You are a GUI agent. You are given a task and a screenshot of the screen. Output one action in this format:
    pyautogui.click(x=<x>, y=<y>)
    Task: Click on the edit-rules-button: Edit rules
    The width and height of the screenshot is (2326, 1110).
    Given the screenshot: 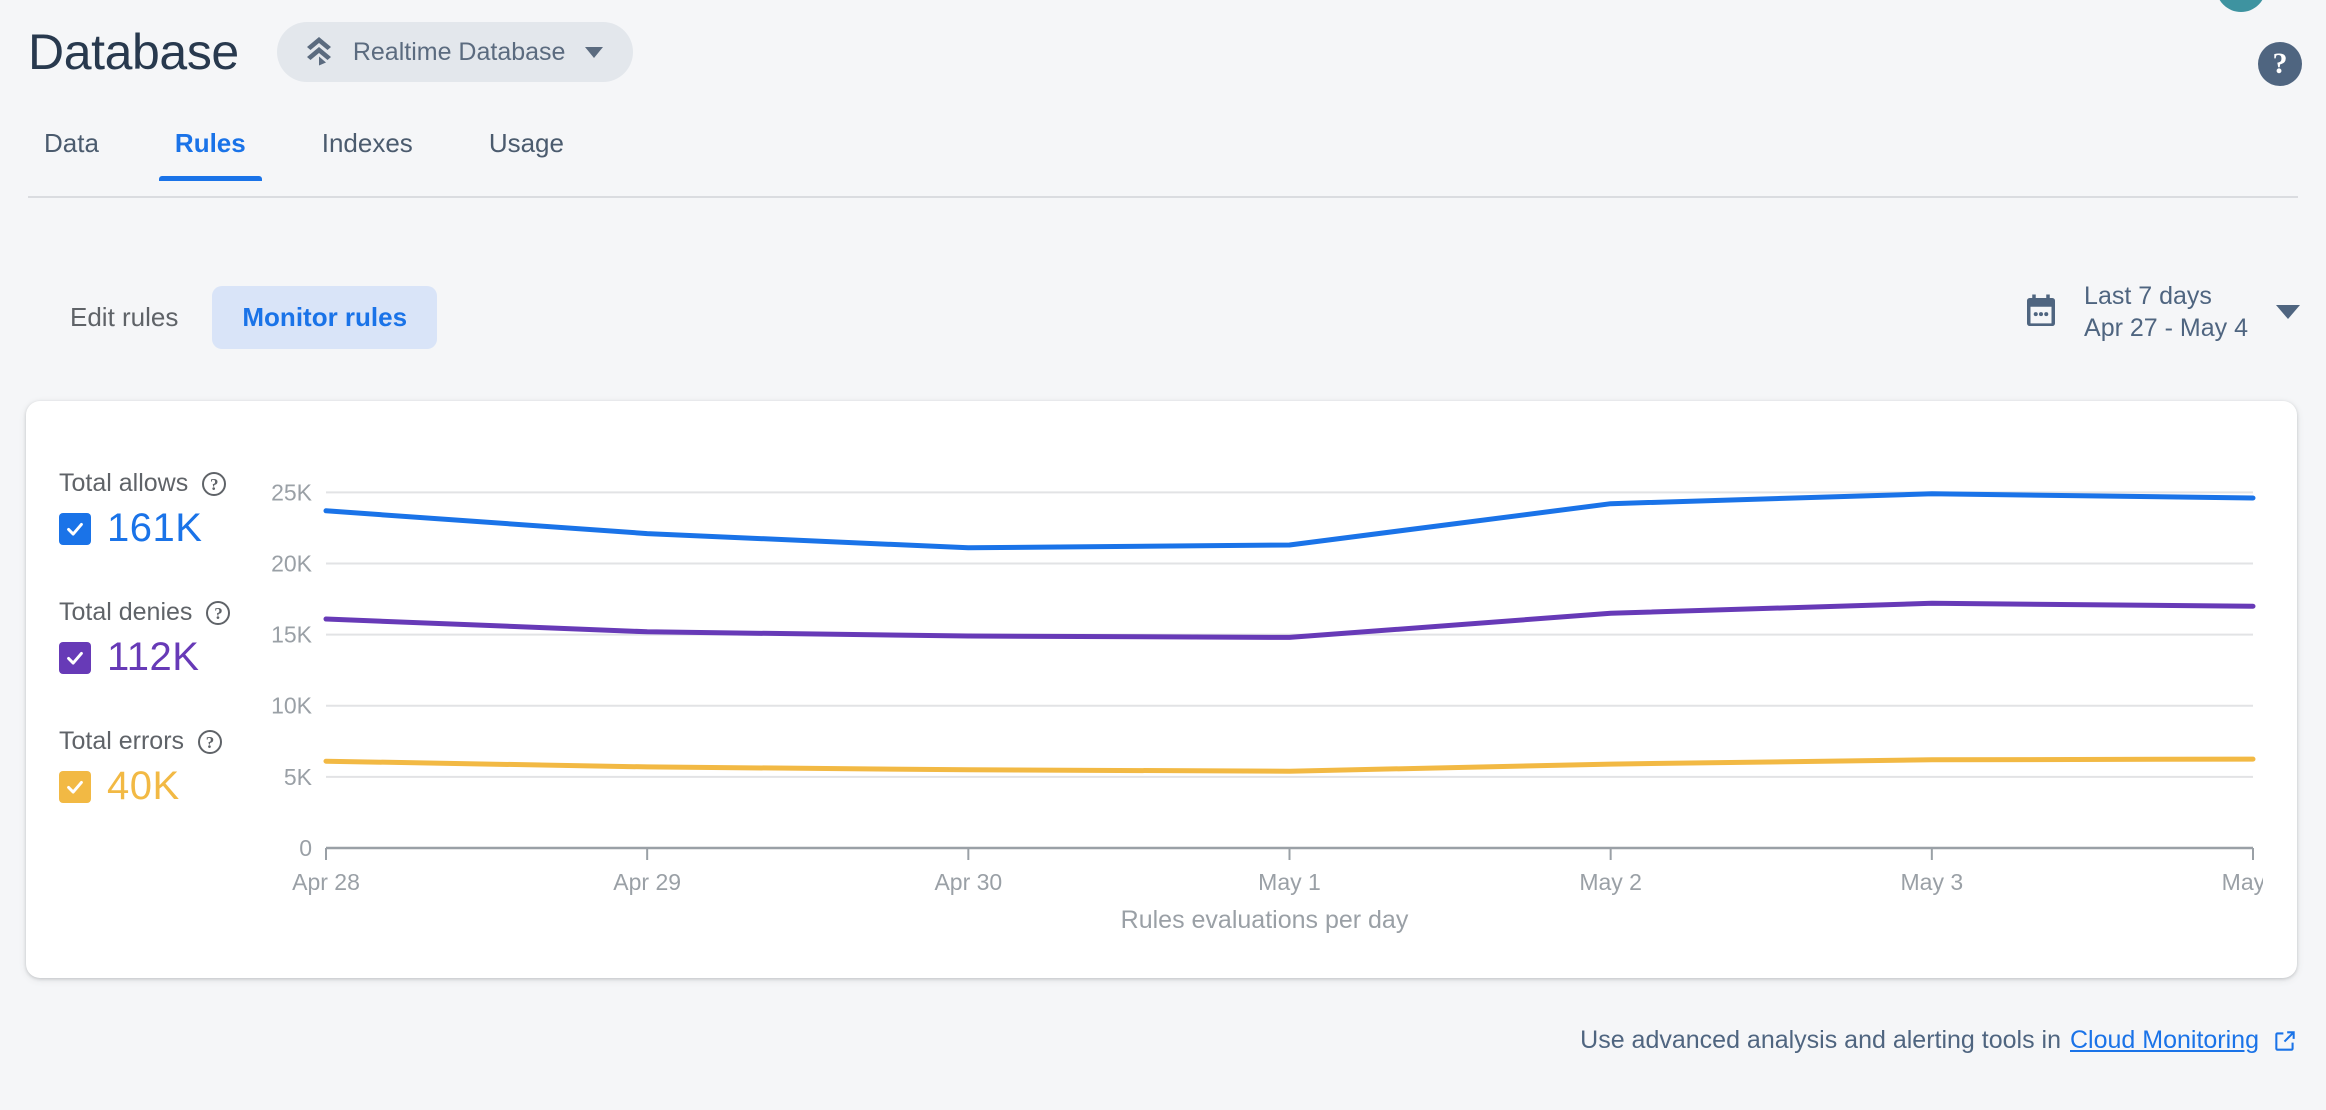 What is the action you would take?
    pyautogui.click(x=124, y=317)
    